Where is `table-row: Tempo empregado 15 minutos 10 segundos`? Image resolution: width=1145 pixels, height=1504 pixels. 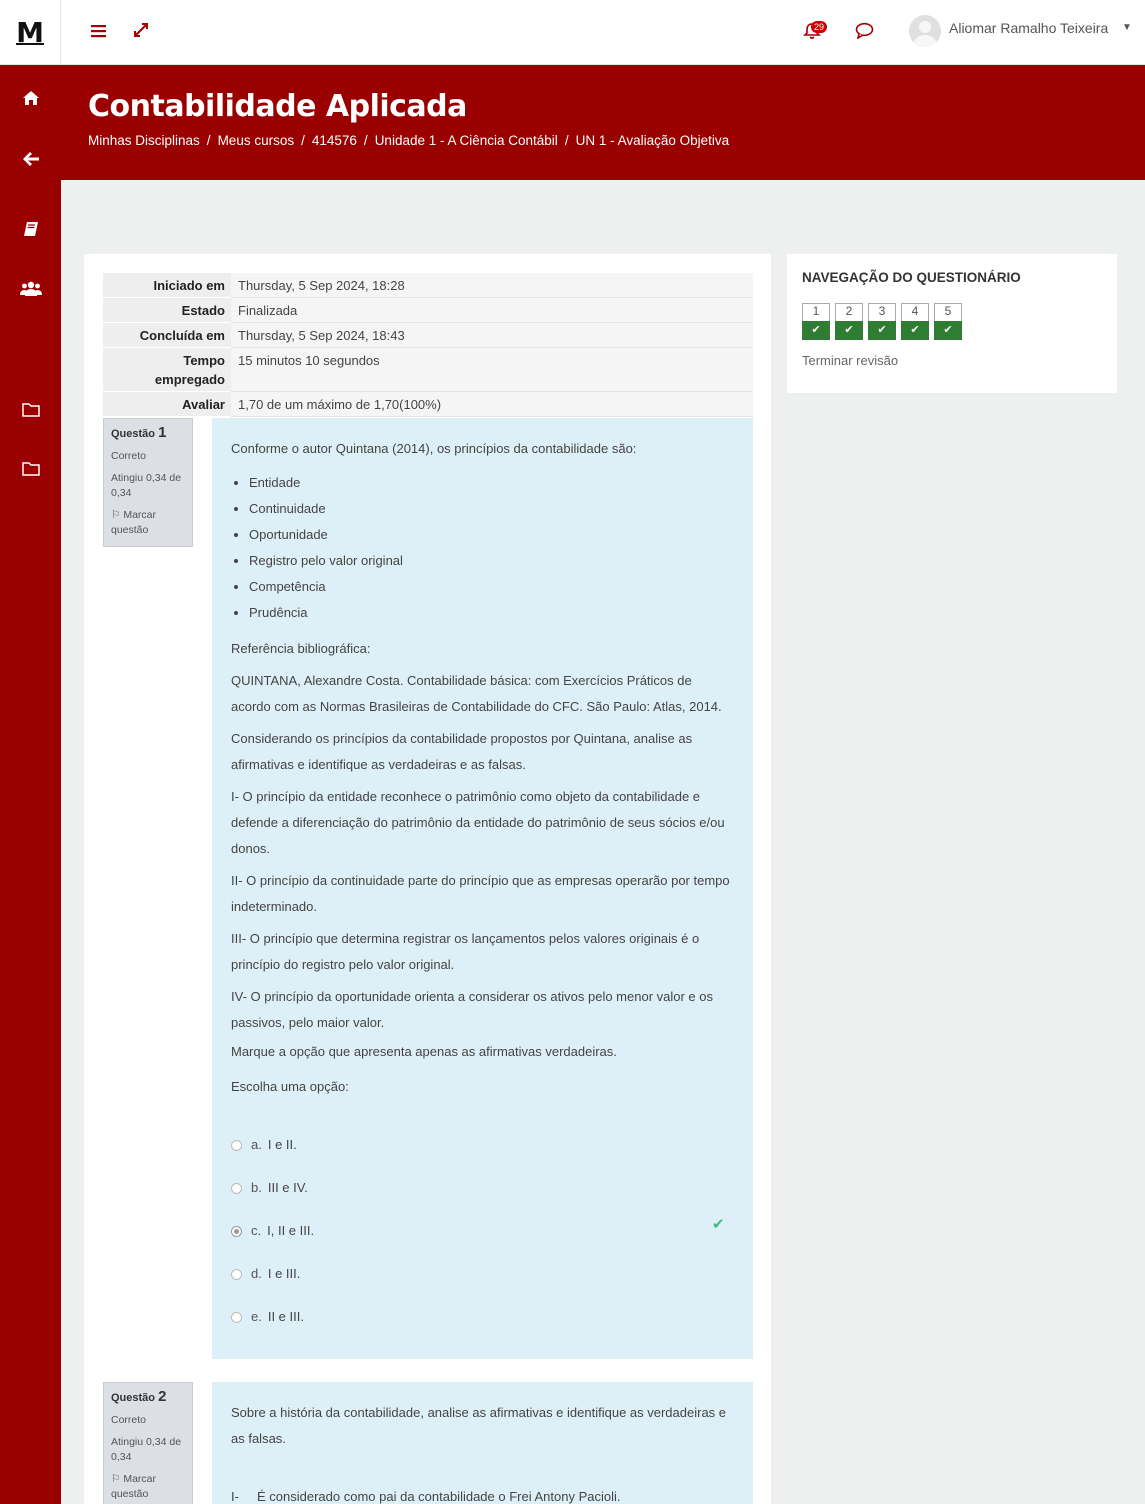 table-row: Tempo empregado 15 minutos 10 segundos is located at coordinates (428, 369).